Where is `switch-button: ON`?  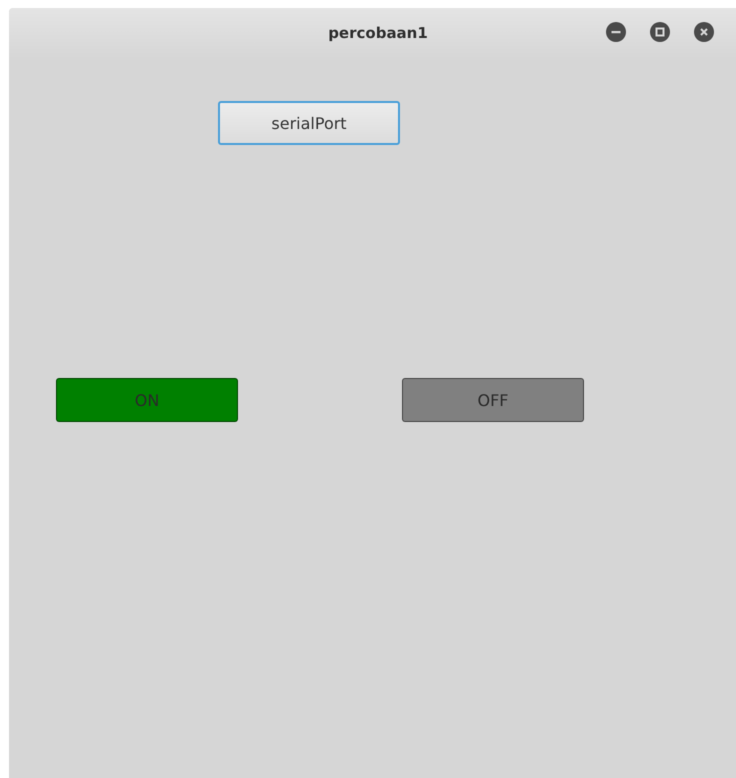
switch-button: ON is located at coordinates (147, 400).